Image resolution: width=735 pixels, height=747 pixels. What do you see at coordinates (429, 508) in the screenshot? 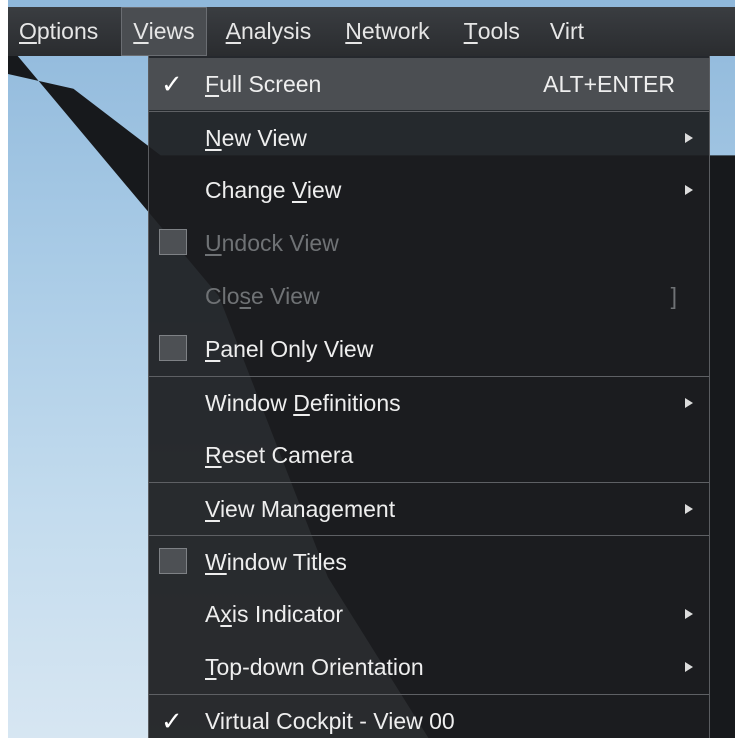
I see `menu-item-view-management: View Management` at bounding box center [429, 508].